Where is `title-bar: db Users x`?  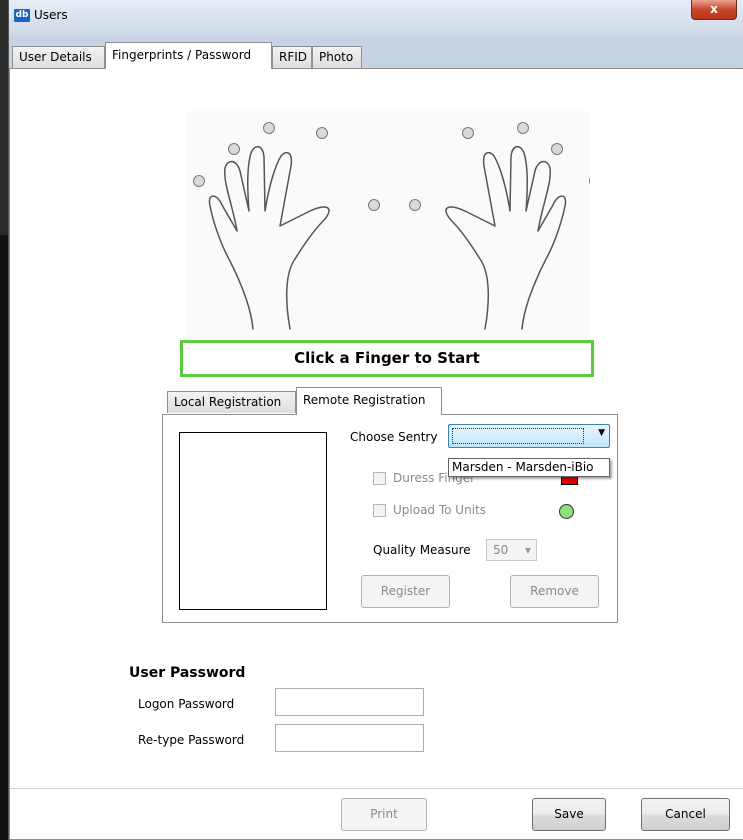
title-bar: db Users x is located at coordinates (376, 18).